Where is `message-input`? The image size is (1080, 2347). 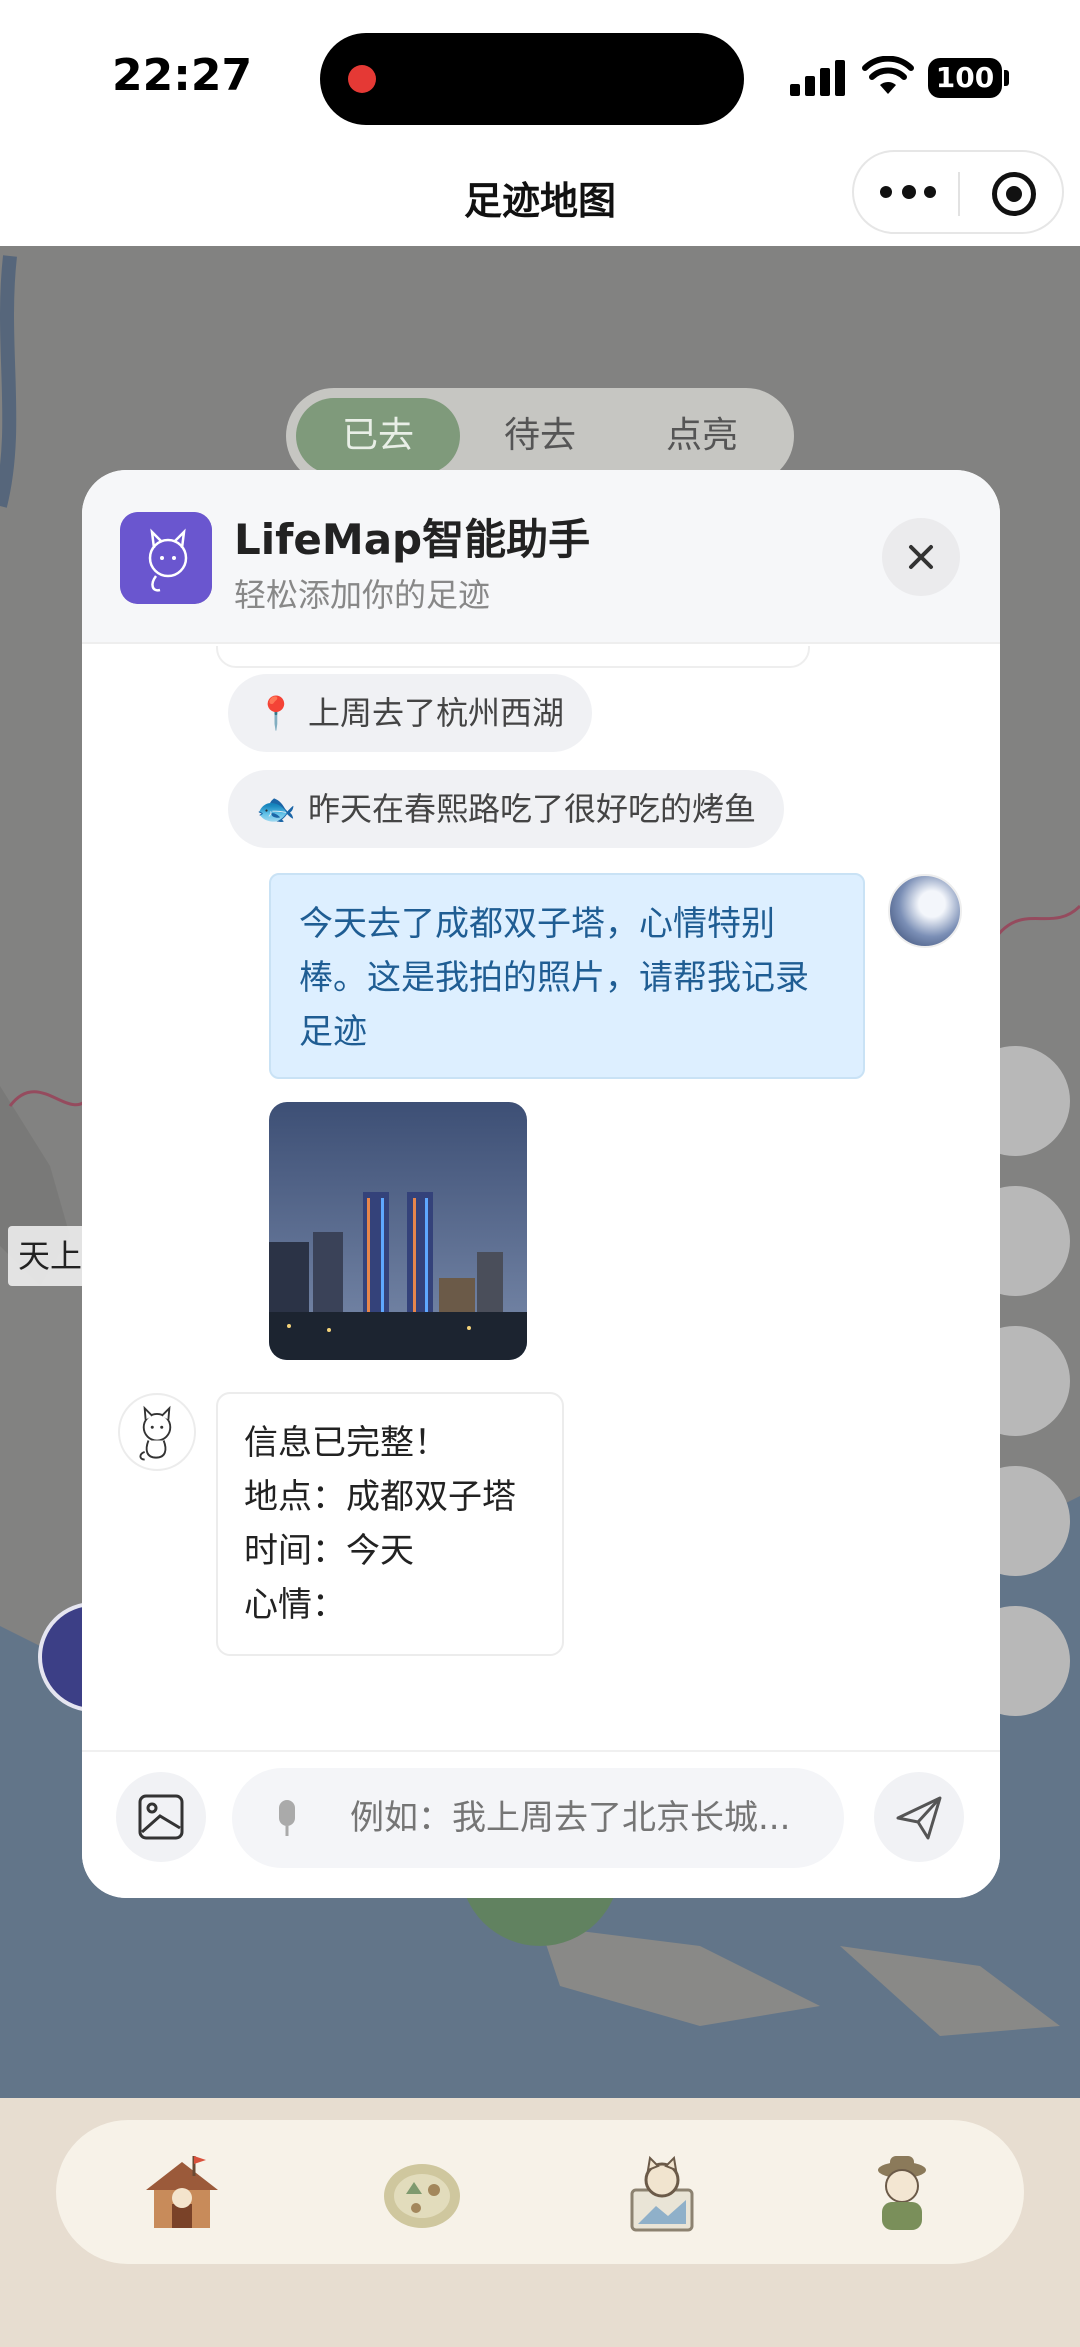
message-input is located at coordinates (585, 1818).